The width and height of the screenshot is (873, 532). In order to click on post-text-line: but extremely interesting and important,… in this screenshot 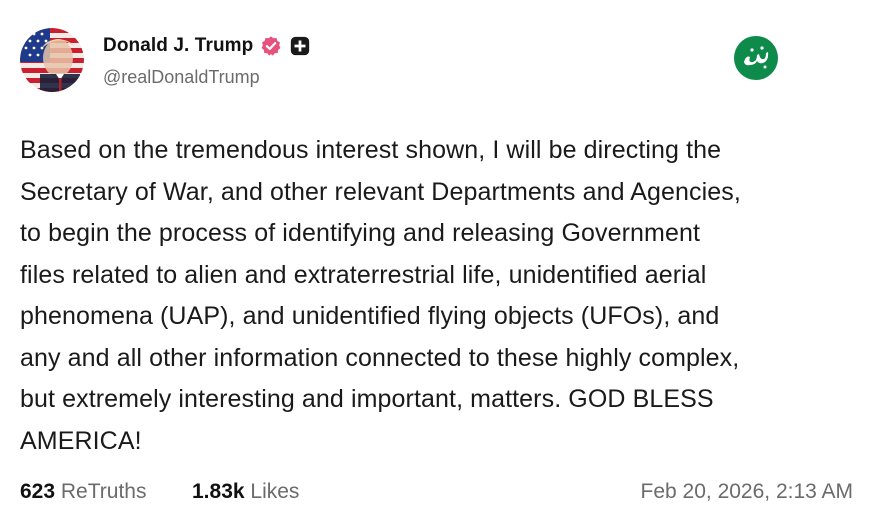, I will do `click(367, 399)`.